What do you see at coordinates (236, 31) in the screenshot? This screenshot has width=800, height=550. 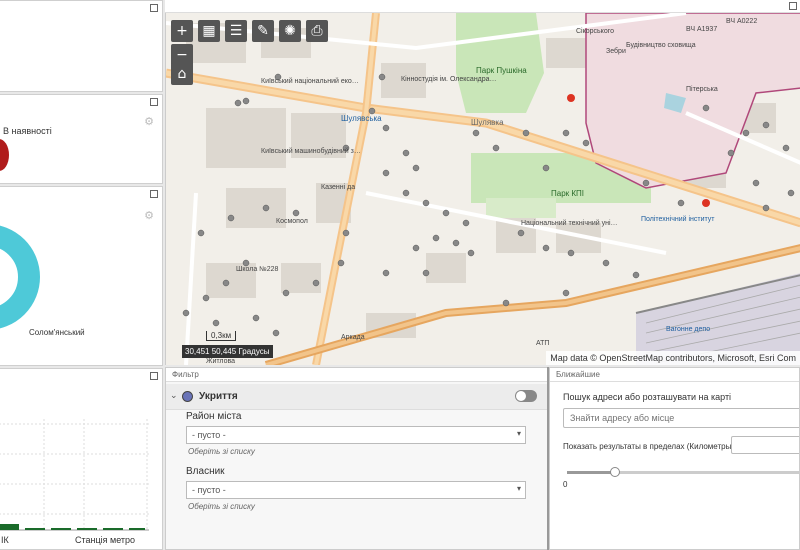 I see `list-icon: ☰` at bounding box center [236, 31].